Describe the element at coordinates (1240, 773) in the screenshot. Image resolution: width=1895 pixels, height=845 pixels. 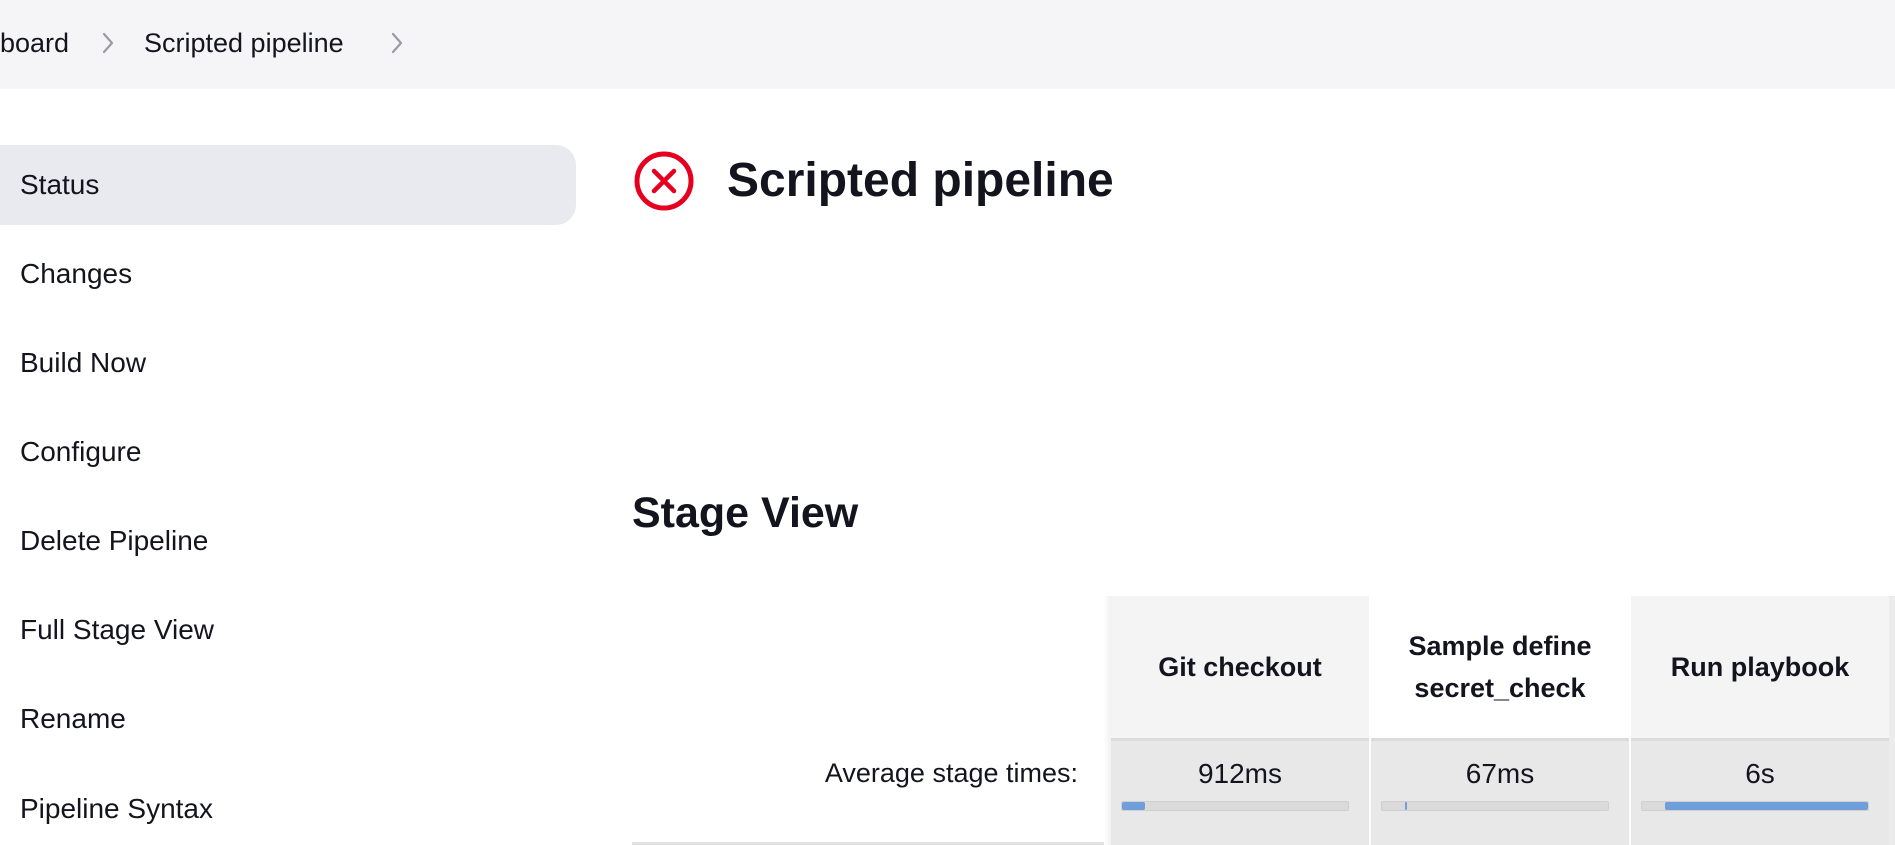
I see `stage-average-time: 912ms` at that location.